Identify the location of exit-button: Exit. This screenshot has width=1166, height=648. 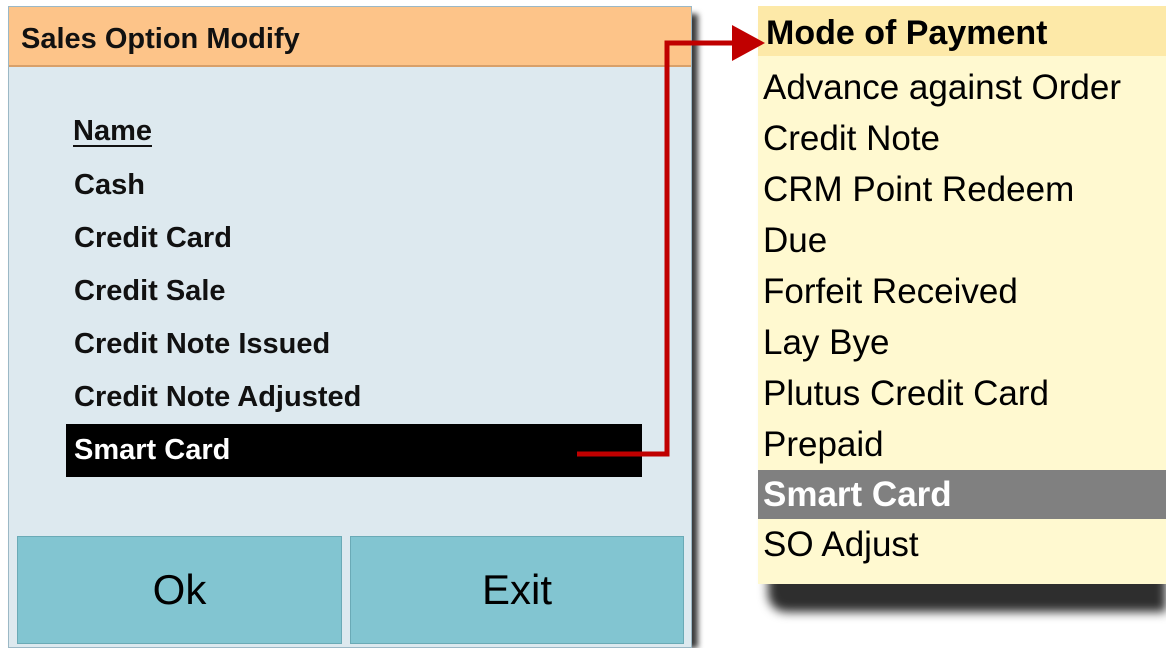
(517, 590).